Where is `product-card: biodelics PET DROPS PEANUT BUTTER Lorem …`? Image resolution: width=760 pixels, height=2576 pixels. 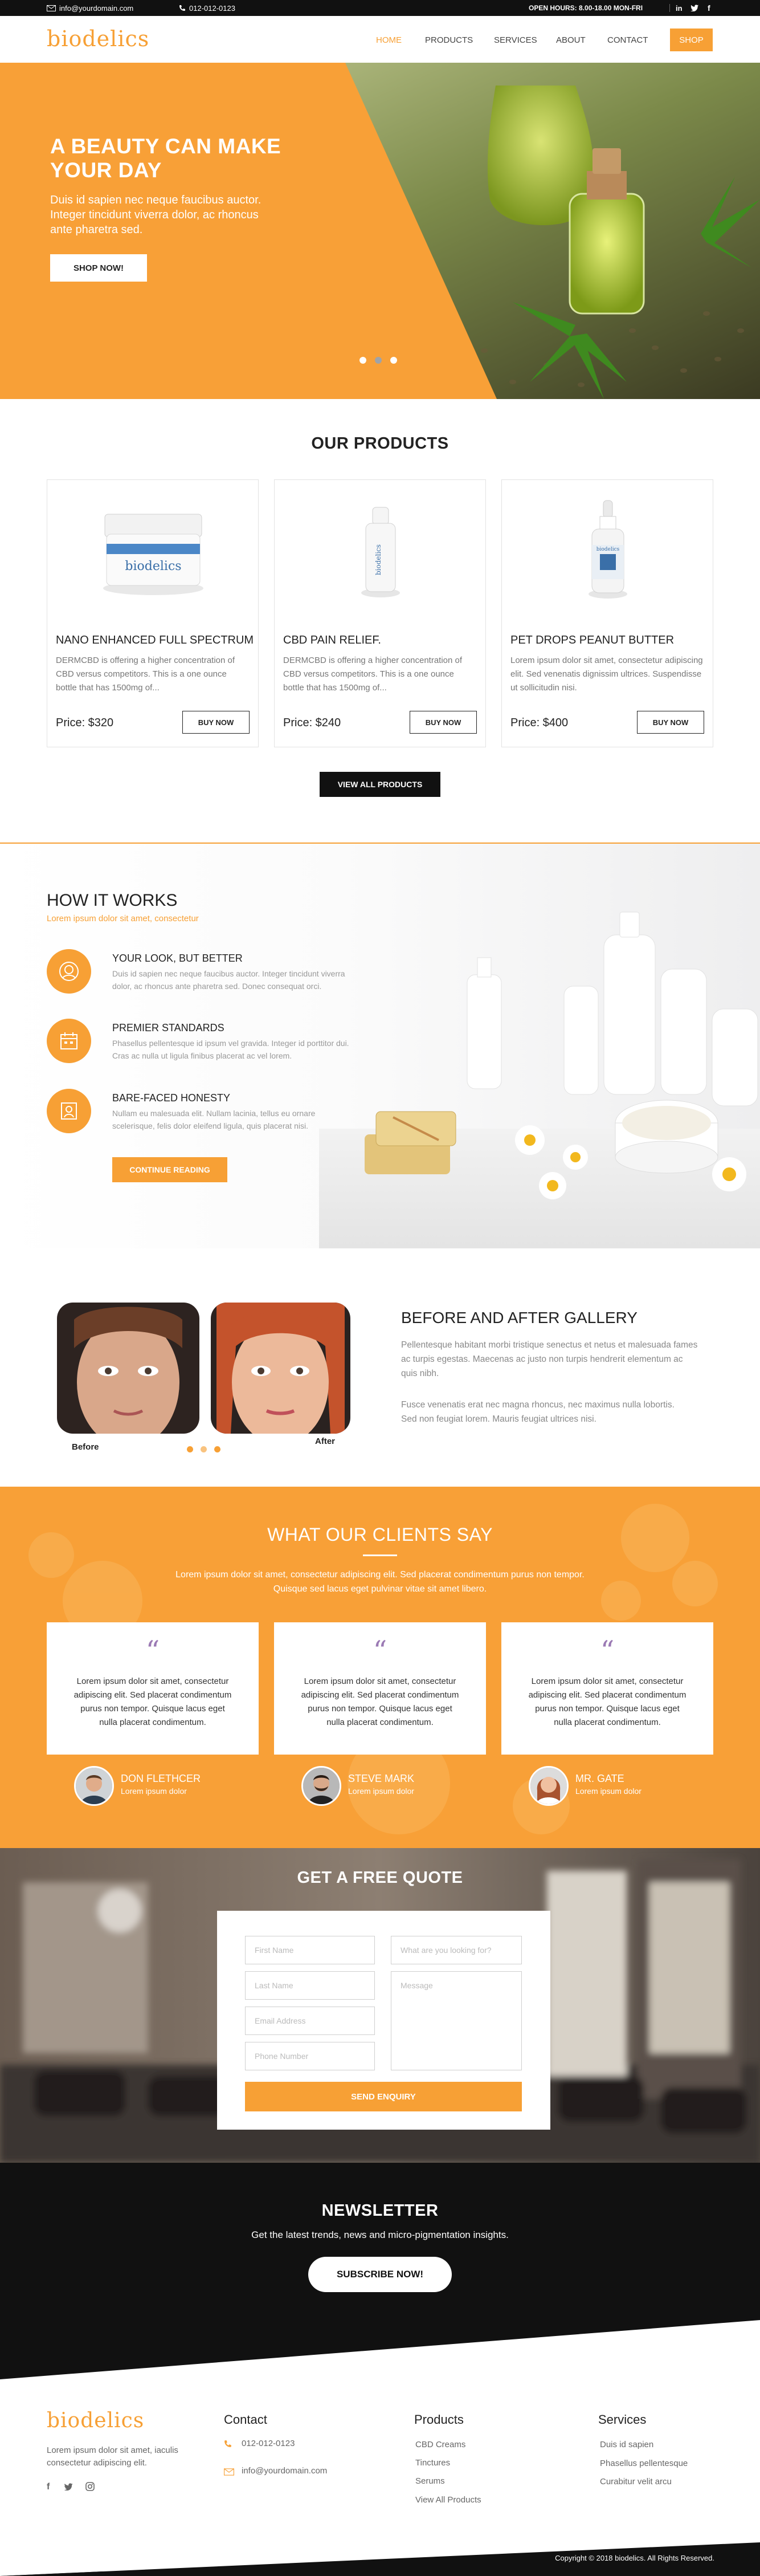 product-card: biodelics PET DROPS PEANUT BUTTER Lorem … is located at coordinates (607, 613).